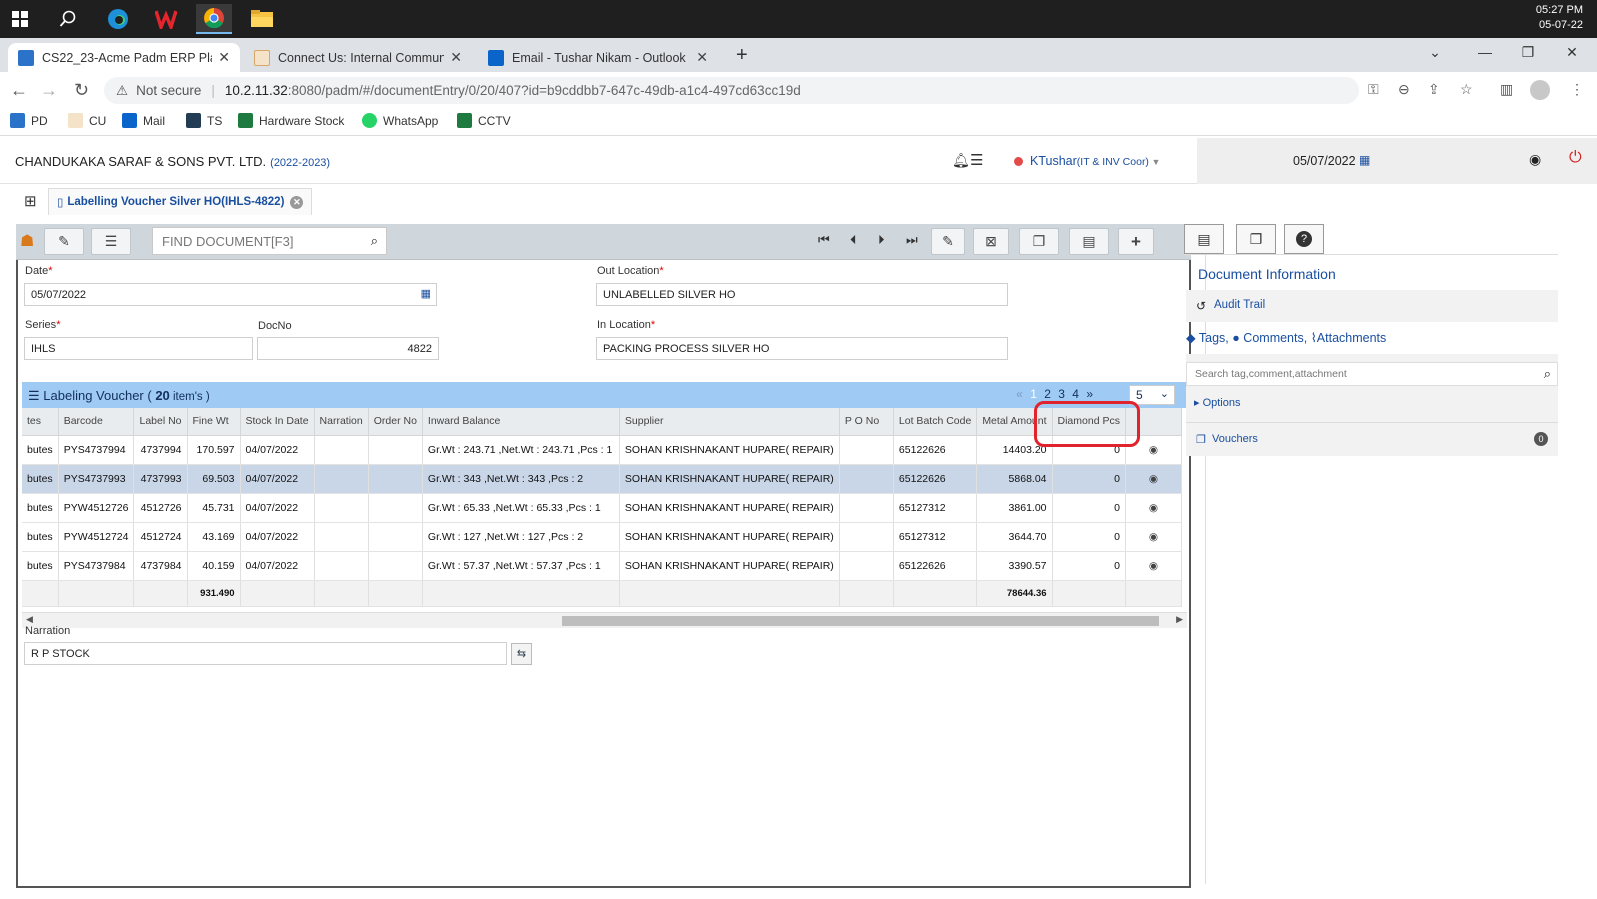 This screenshot has height=899, width=1597. Describe the element at coordinates (1372, 374) in the screenshot. I see `tag-search-input: Search tag,comment,attachment ⌕` at that location.